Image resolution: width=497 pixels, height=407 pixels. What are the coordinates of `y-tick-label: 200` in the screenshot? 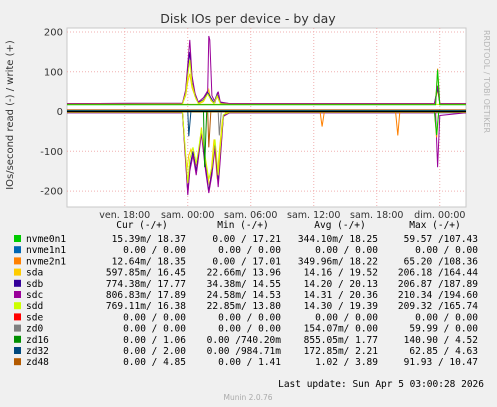 It's located at (53, 32).